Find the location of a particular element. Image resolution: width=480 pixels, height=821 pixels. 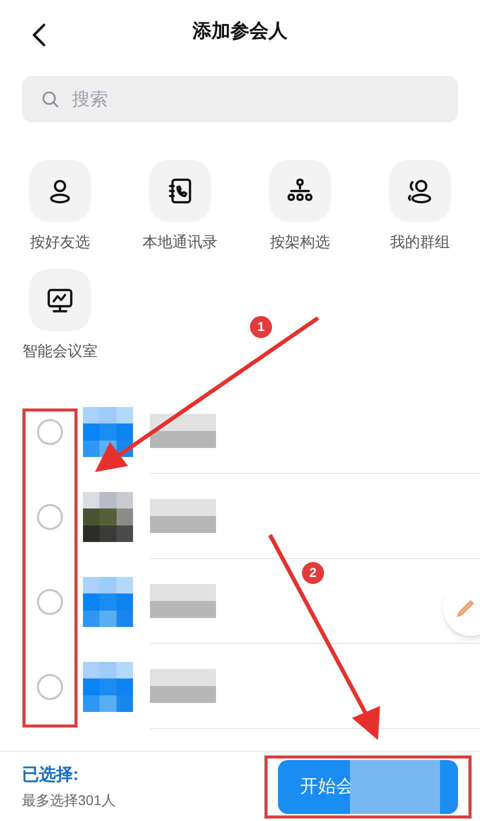

search-icon is located at coordinates (50, 99).